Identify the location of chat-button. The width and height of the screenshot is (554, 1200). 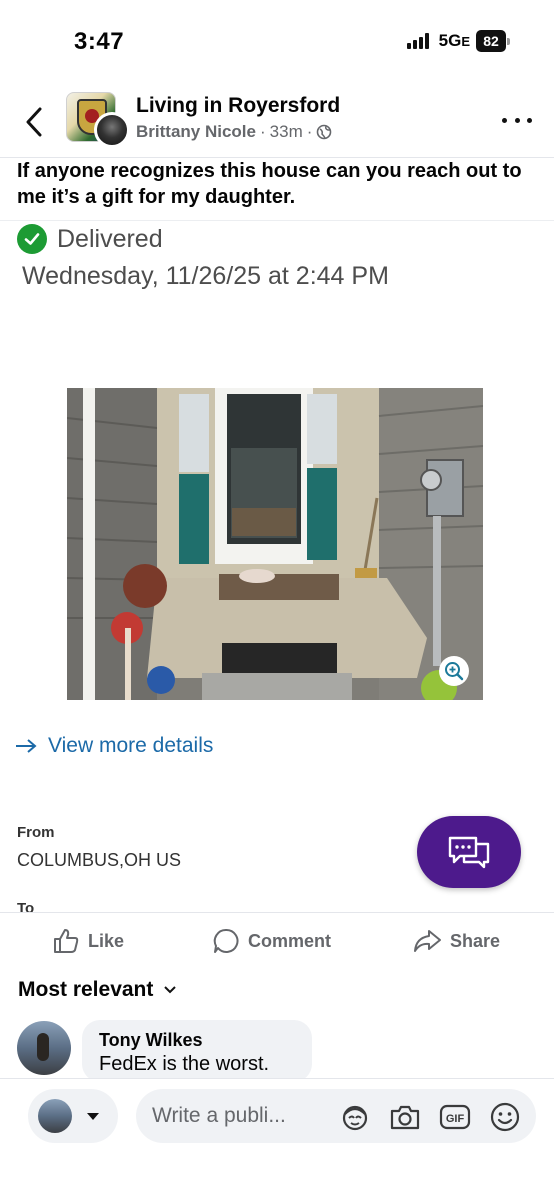
(469, 852).